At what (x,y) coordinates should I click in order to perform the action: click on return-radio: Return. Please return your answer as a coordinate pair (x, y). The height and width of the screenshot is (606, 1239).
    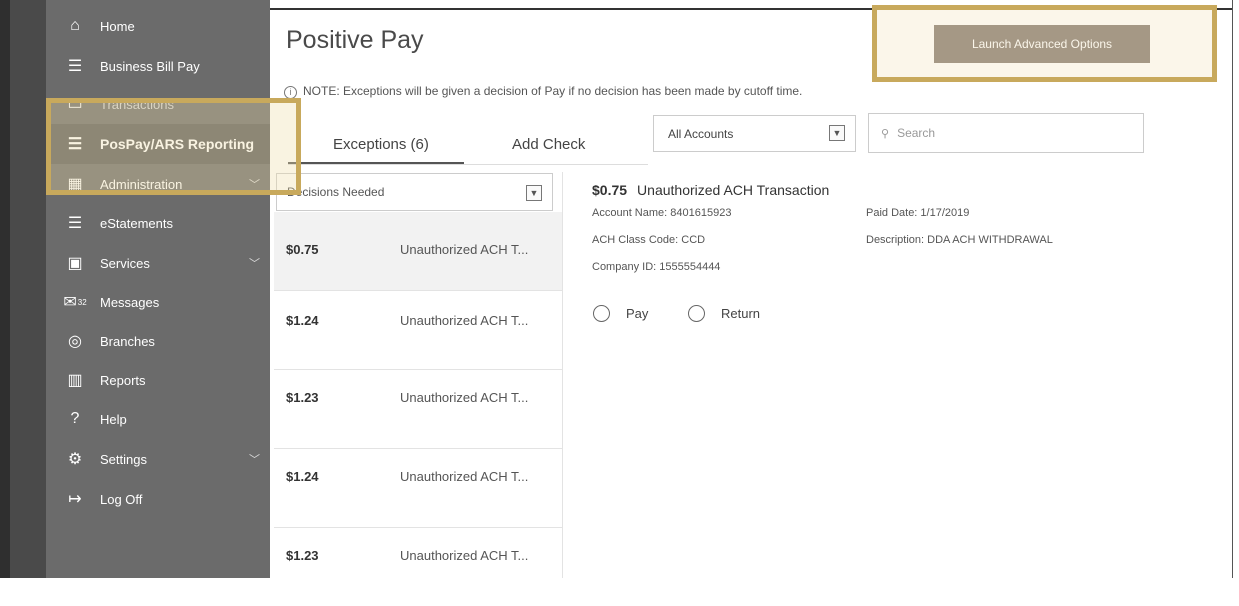
    Looking at the image, I should click on (724, 313).